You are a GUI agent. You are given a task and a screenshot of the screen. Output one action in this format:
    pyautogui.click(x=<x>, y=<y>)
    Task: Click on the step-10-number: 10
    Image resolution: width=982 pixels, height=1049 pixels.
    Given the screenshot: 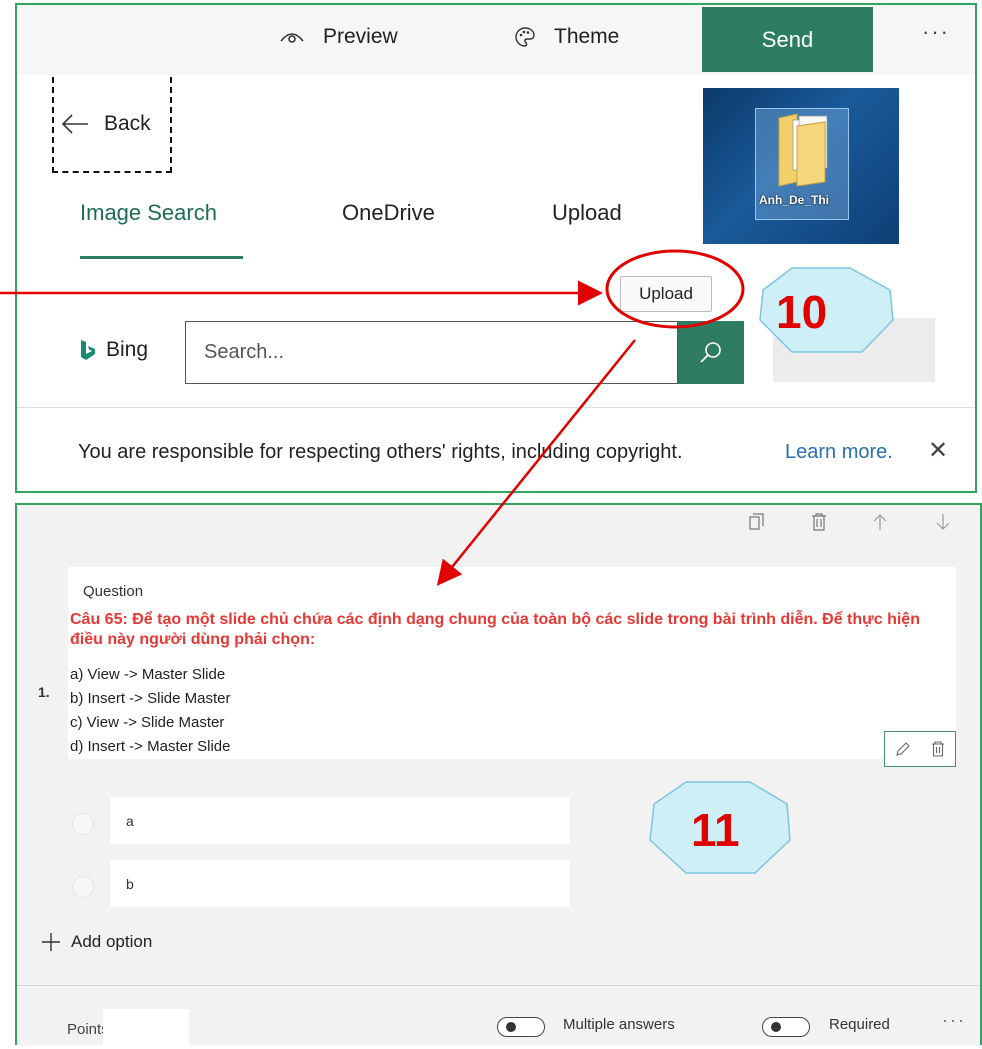 What is the action you would take?
    pyautogui.click(x=802, y=312)
    